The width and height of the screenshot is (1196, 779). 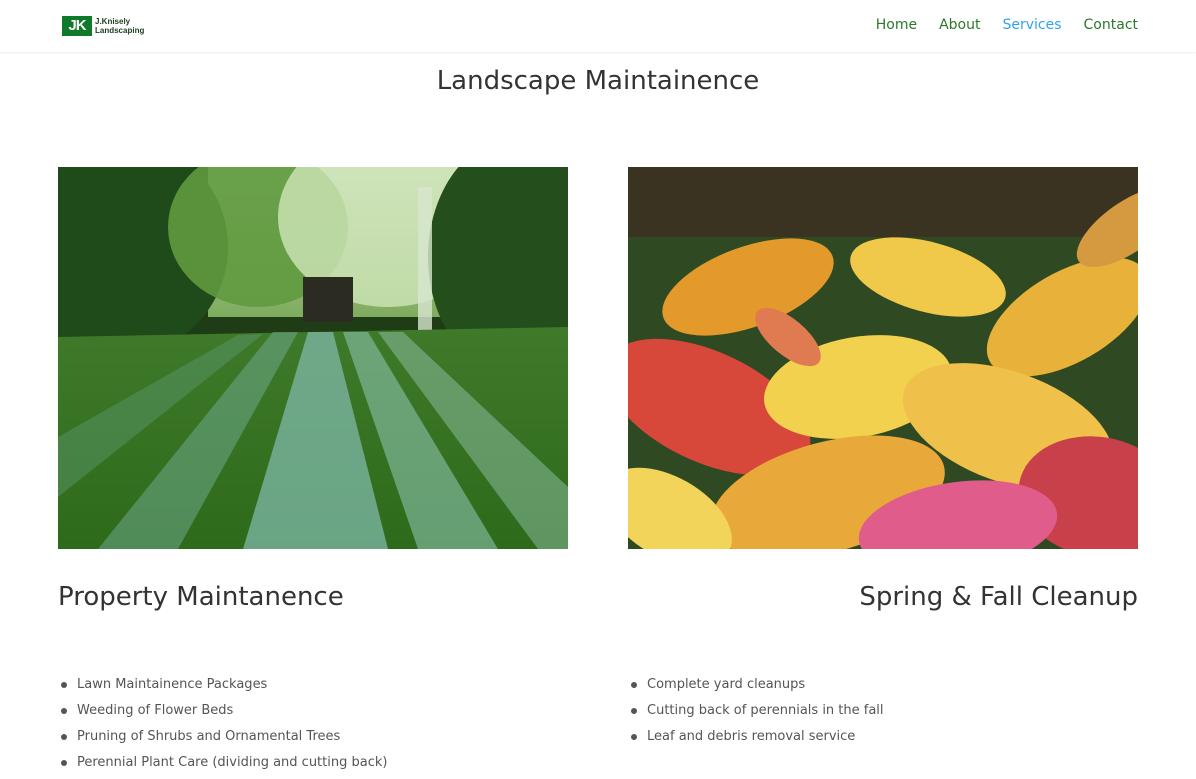 I want to click on list-item-text: Lawn Maintainence Packages, so click(x=172, y=684).